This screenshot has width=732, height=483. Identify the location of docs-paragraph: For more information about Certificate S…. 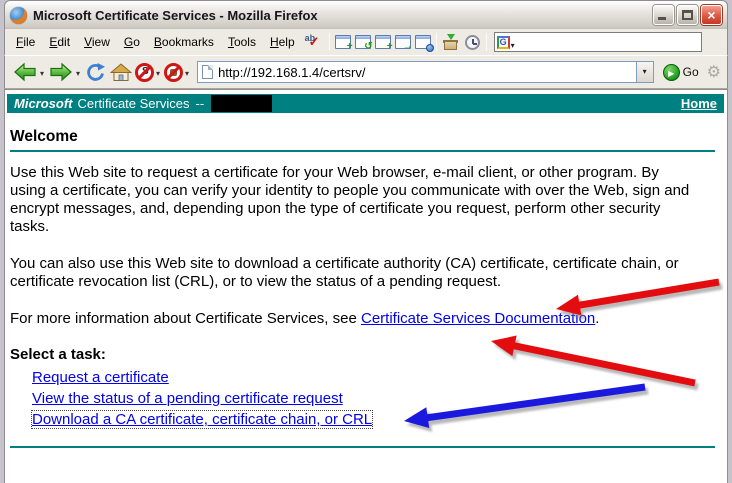
(305, 318).